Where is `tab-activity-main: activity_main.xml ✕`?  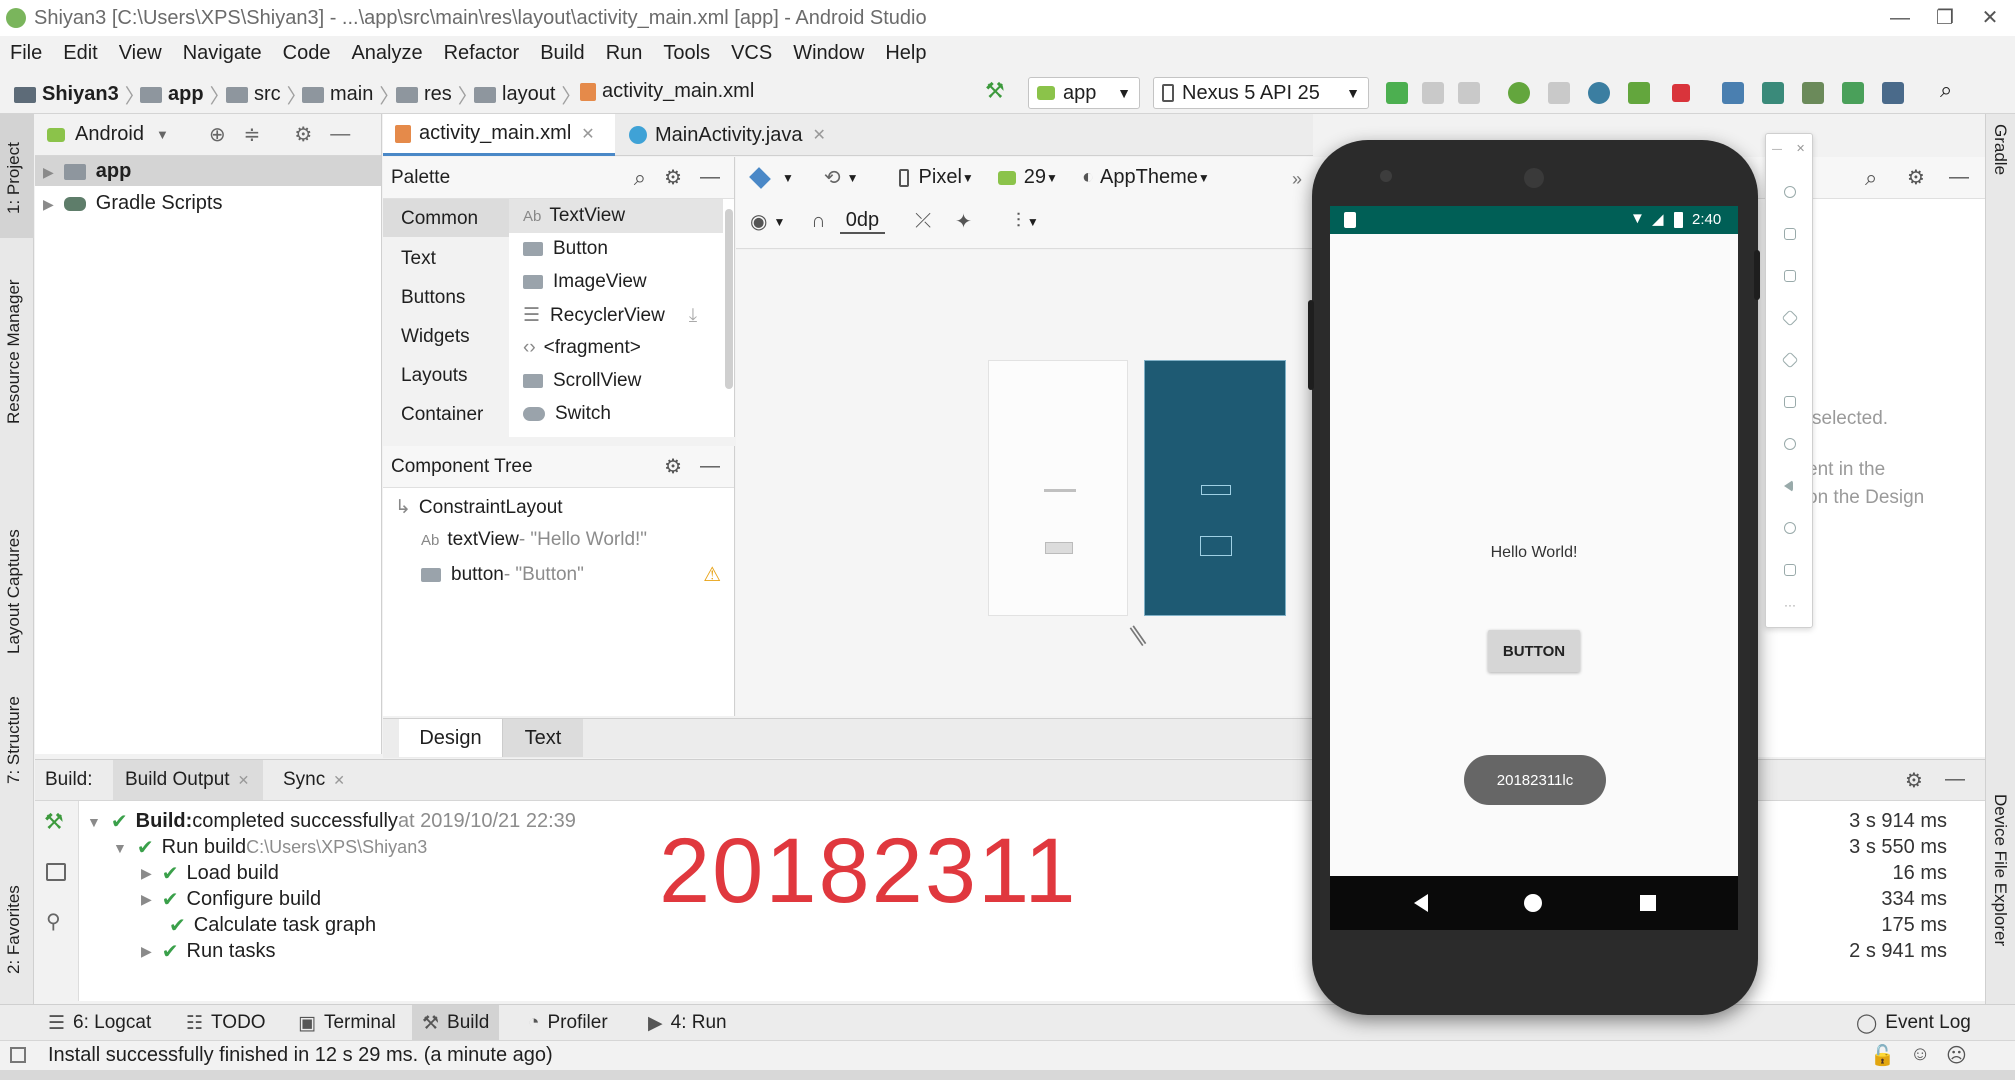
tab-activity-main: activity_main.xml ✕ is located at coordinates (499, 135).